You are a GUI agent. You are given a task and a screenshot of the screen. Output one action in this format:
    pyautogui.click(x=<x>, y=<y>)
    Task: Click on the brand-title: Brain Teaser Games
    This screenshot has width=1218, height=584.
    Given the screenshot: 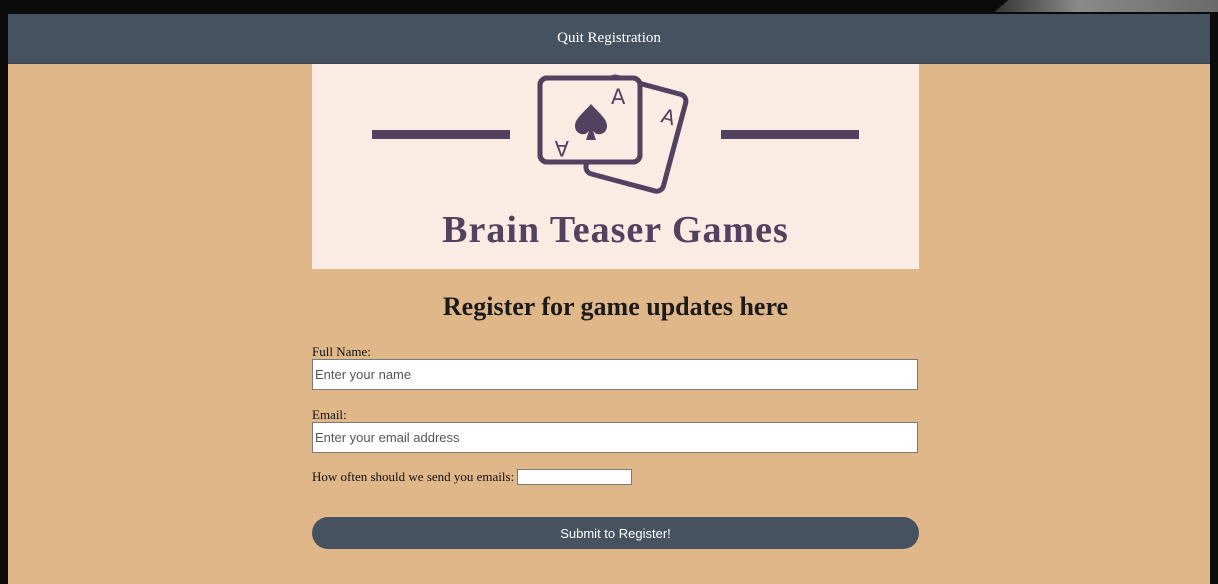 What is the action you would take?
    pyautogui.click(x=615, y=230)
    